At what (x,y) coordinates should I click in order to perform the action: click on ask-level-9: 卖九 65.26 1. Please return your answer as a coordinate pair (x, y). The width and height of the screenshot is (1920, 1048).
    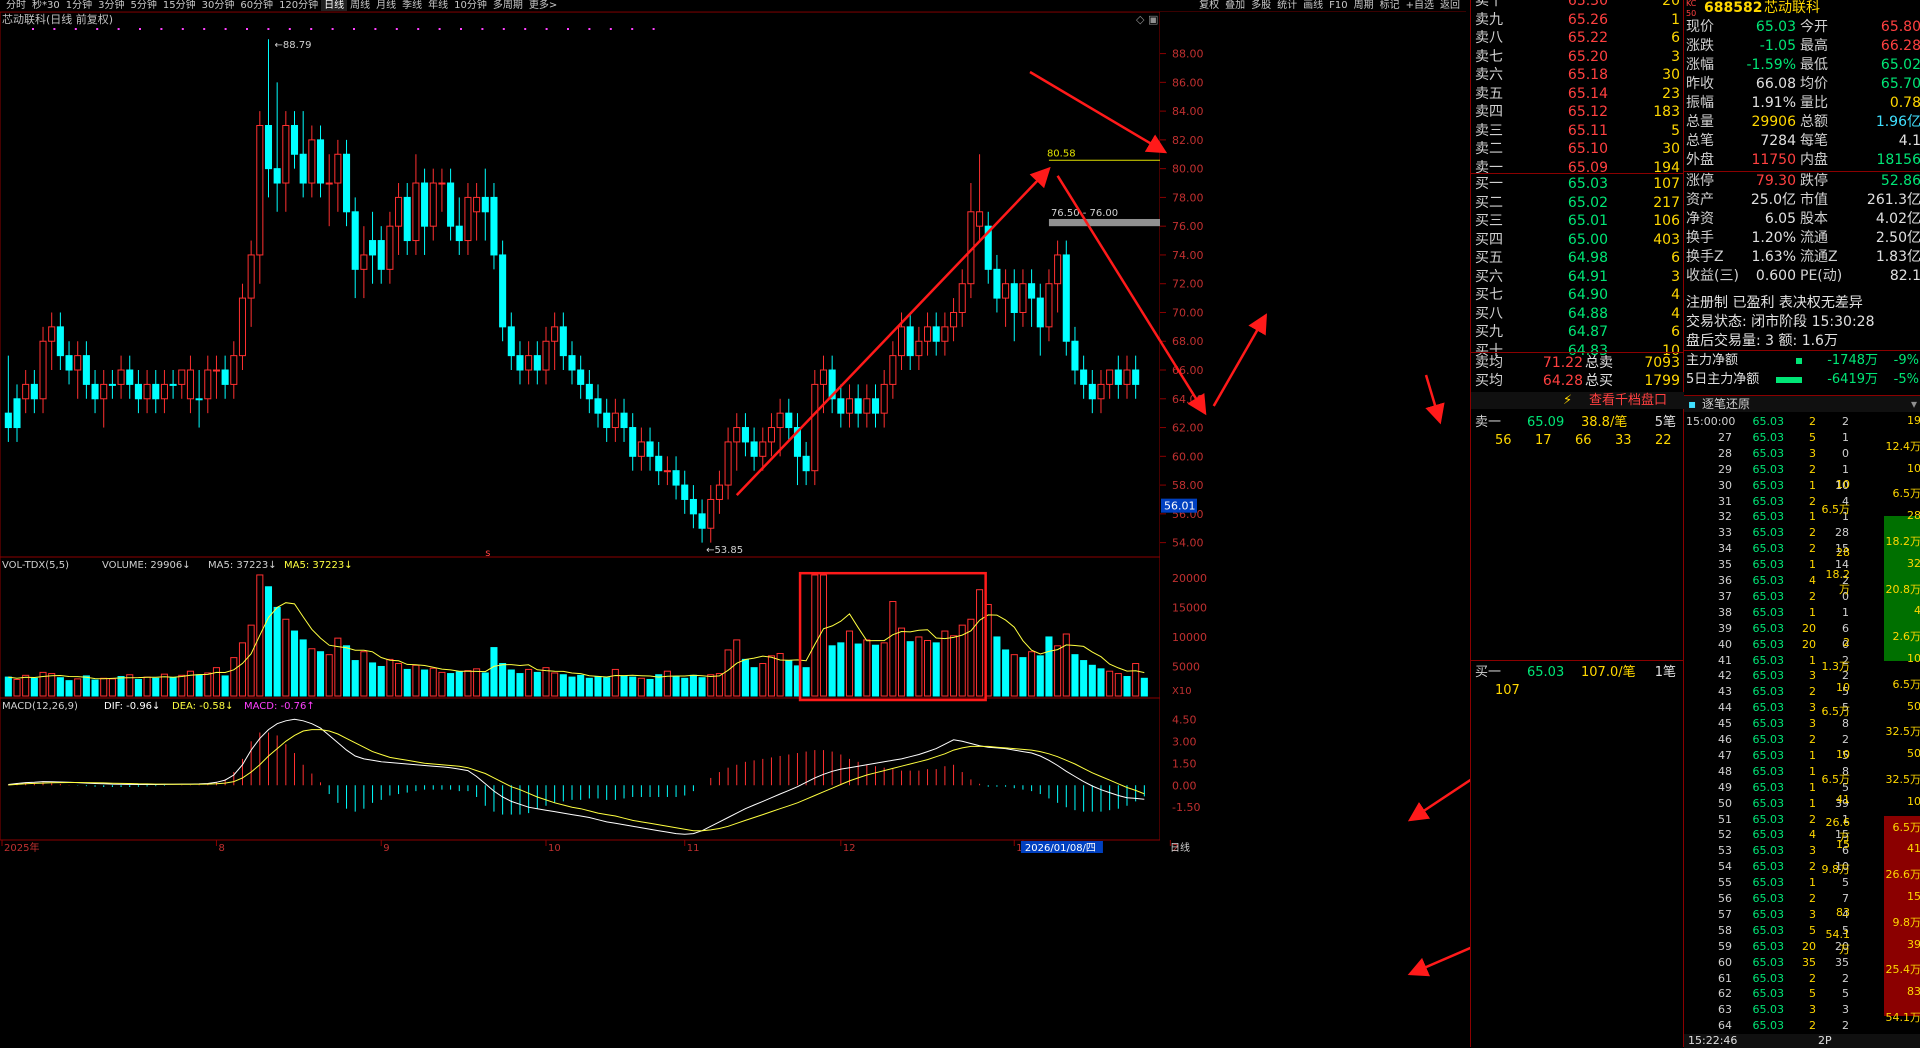
    Looking at the image, I should click on (1577, 20).